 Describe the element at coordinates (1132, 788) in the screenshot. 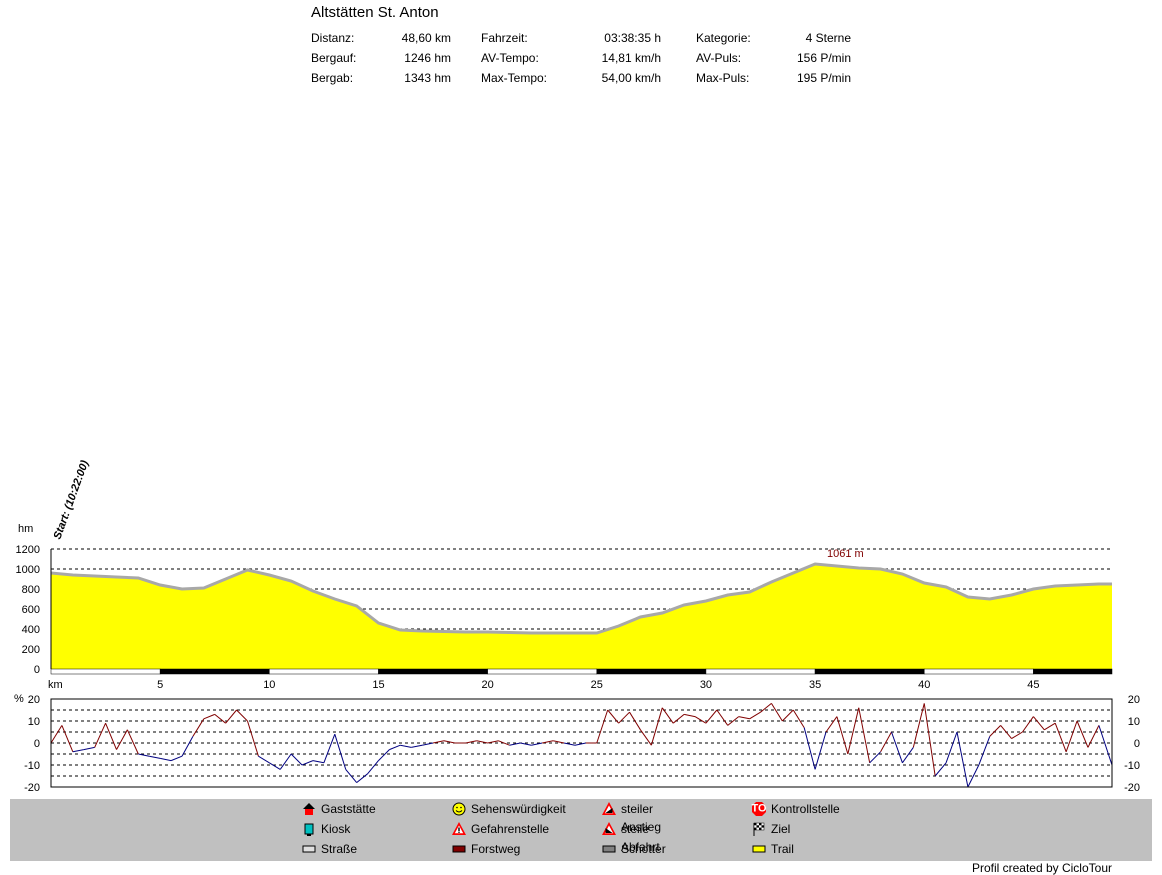

I see `gradient-tick-label-right: -20` at that location.